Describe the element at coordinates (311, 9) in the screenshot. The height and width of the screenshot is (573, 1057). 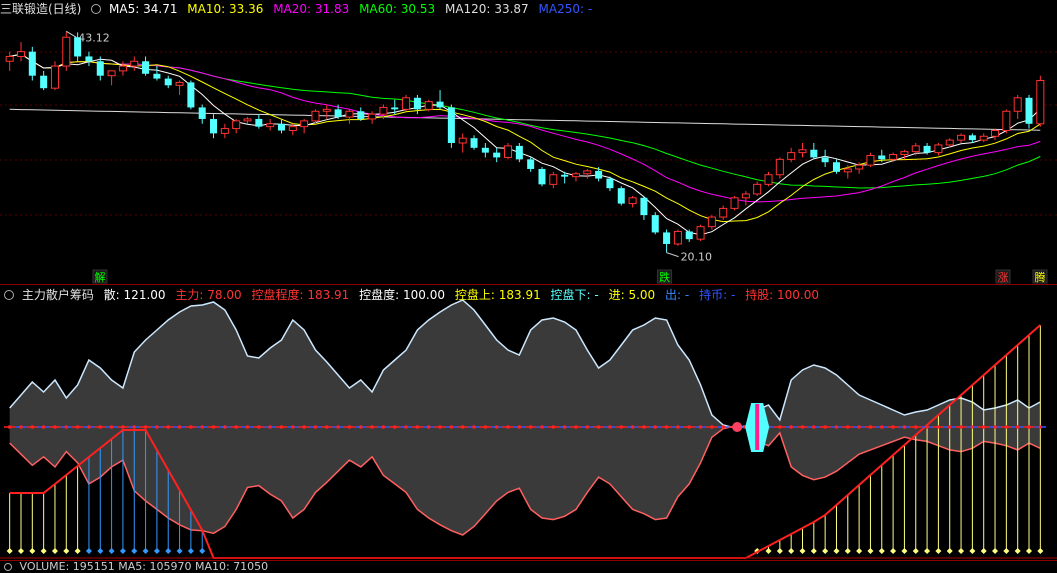
I see `ma20-legend: MA20: 31.83` at that location.